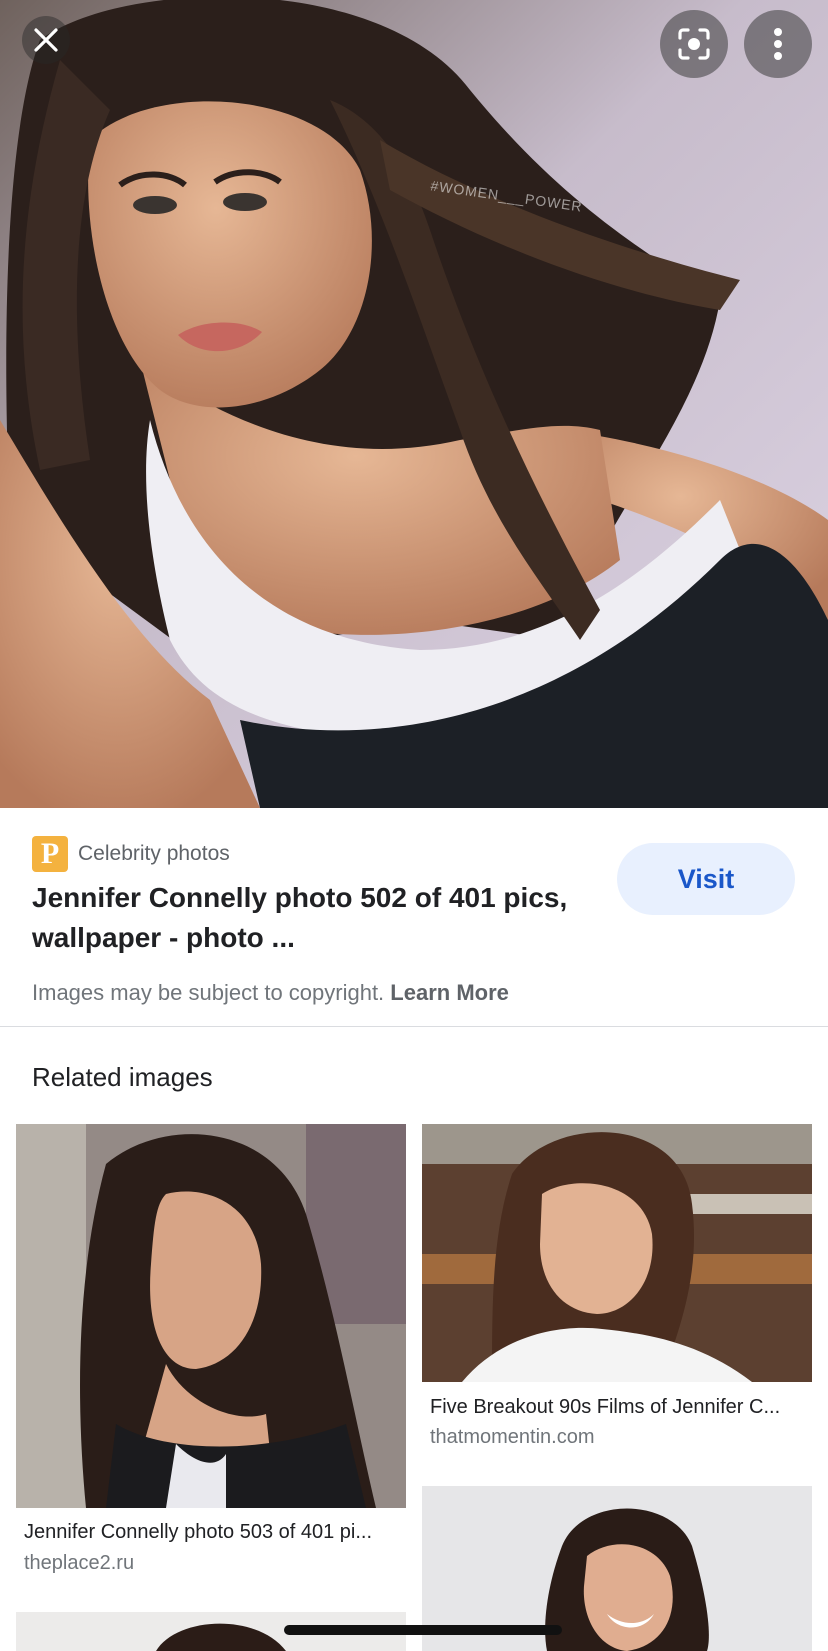 The width and height of the screenshot is (828, 1651). I want to click on learn-more-link: Learn More, so click(449, 992).